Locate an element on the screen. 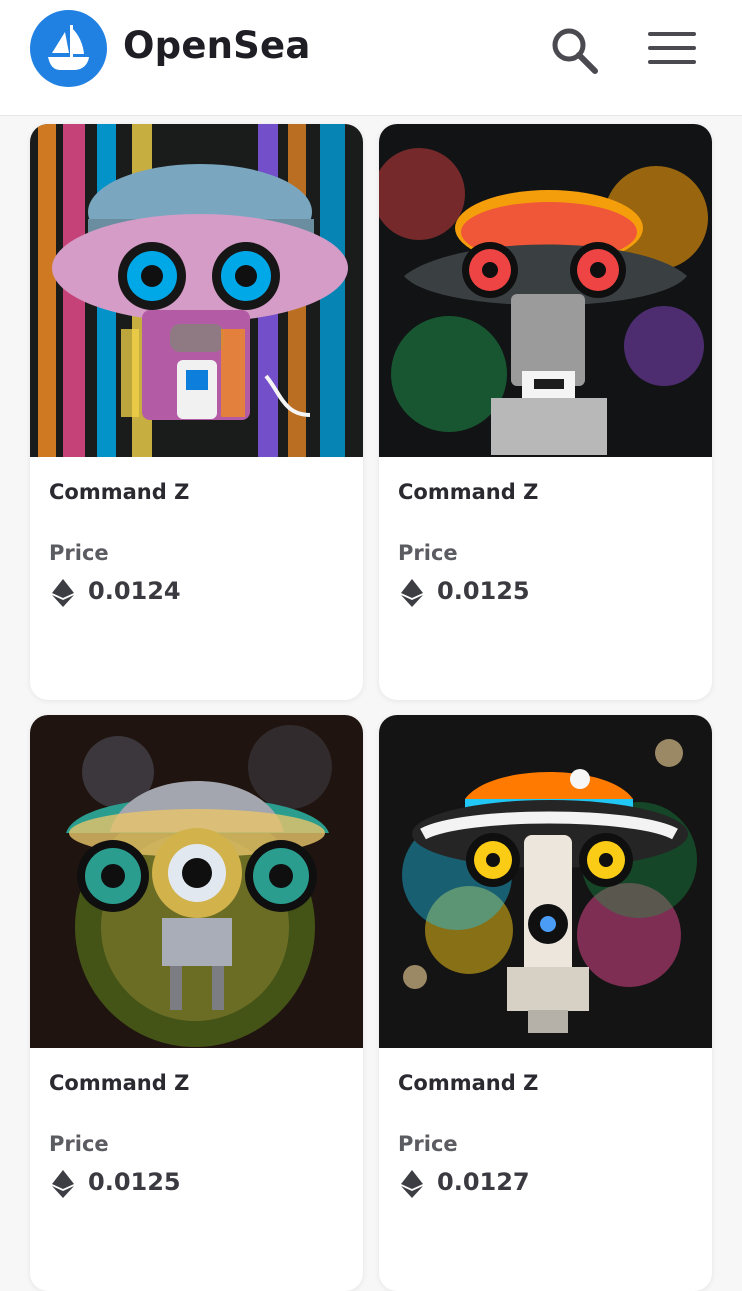 The image size is (742, 1291). price-value: 0.0124 is located at coordinates (134, 591).